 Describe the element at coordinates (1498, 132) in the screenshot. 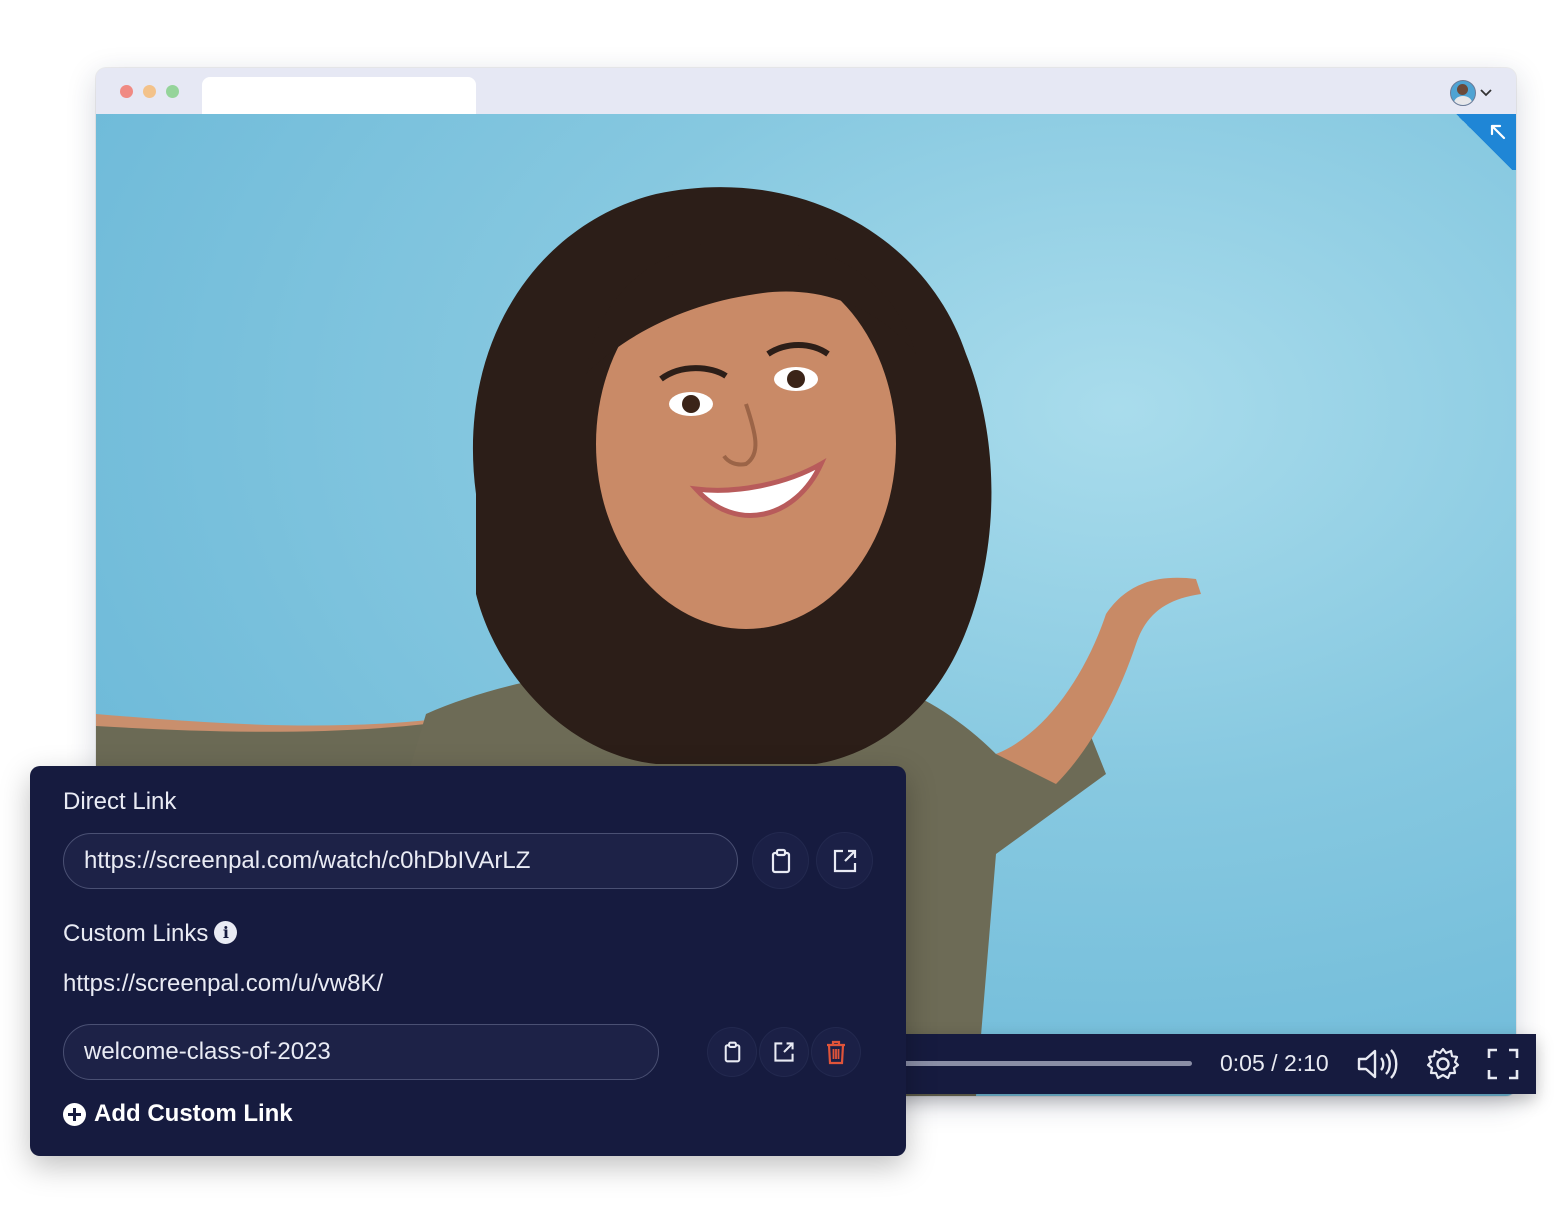

I see `collapse-arrow-icon` at that location.